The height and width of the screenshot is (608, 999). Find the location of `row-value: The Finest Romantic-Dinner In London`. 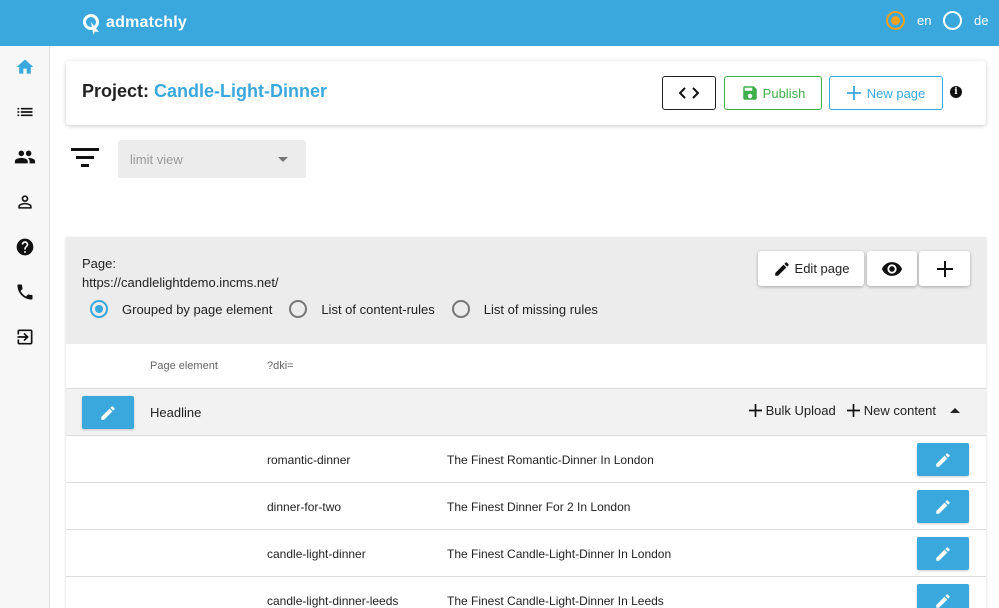

row-value: The Finest Romantic-Dinner In London is located at coordinates (550, 460).